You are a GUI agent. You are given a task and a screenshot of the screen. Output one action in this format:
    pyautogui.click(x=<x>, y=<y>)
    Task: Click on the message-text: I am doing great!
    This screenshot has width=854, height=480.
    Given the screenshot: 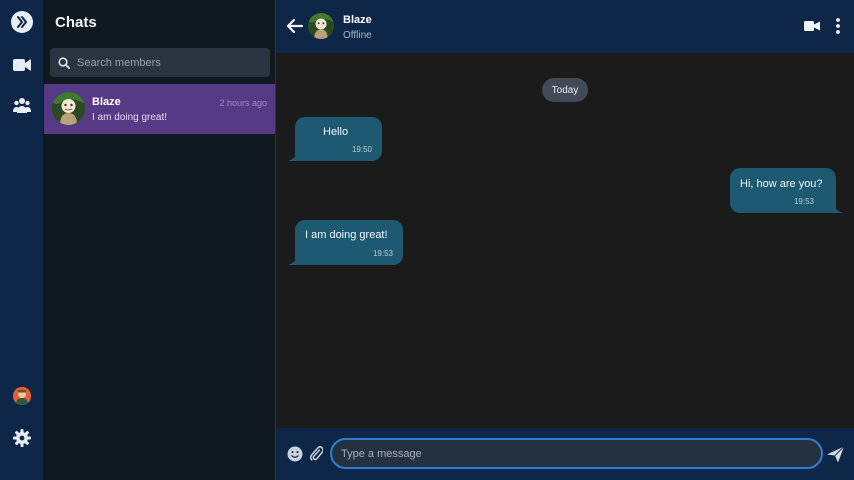 What is the action you would take?
    pyautogui.click(x=346, y=235)
    